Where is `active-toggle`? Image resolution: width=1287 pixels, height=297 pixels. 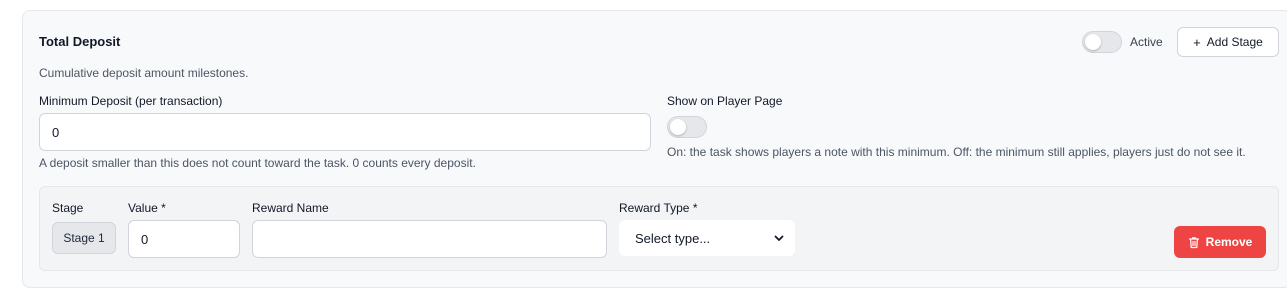
active-toggle is located at coordinates (1102, 42).